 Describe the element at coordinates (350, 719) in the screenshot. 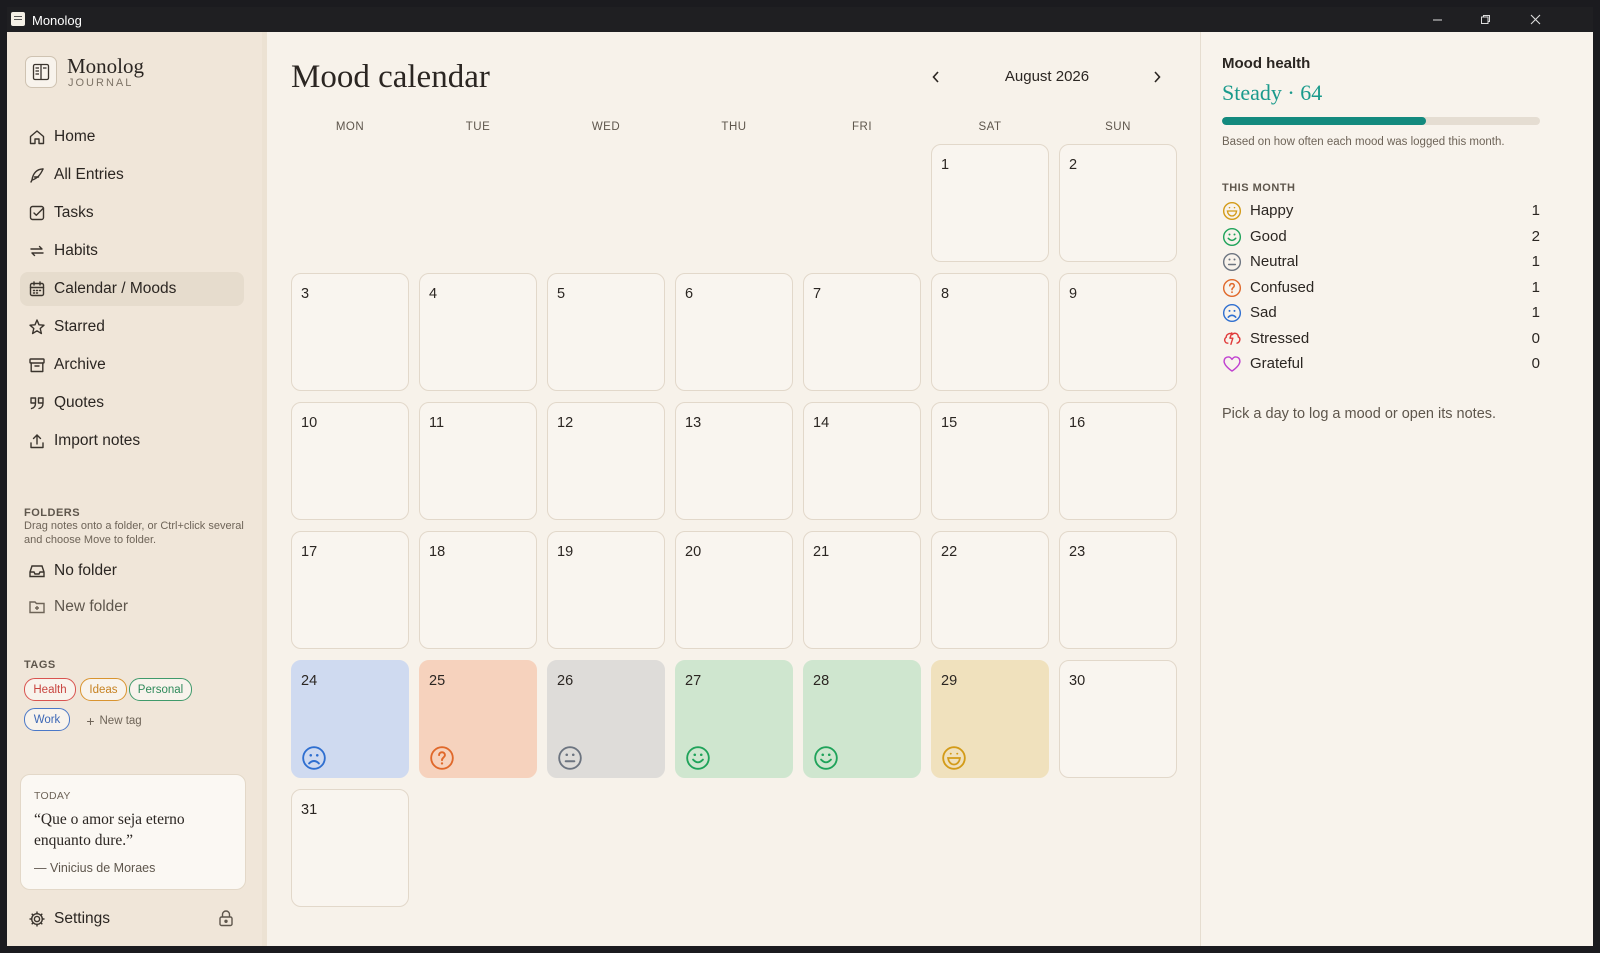

I see `calendar-day: 24` at that location.